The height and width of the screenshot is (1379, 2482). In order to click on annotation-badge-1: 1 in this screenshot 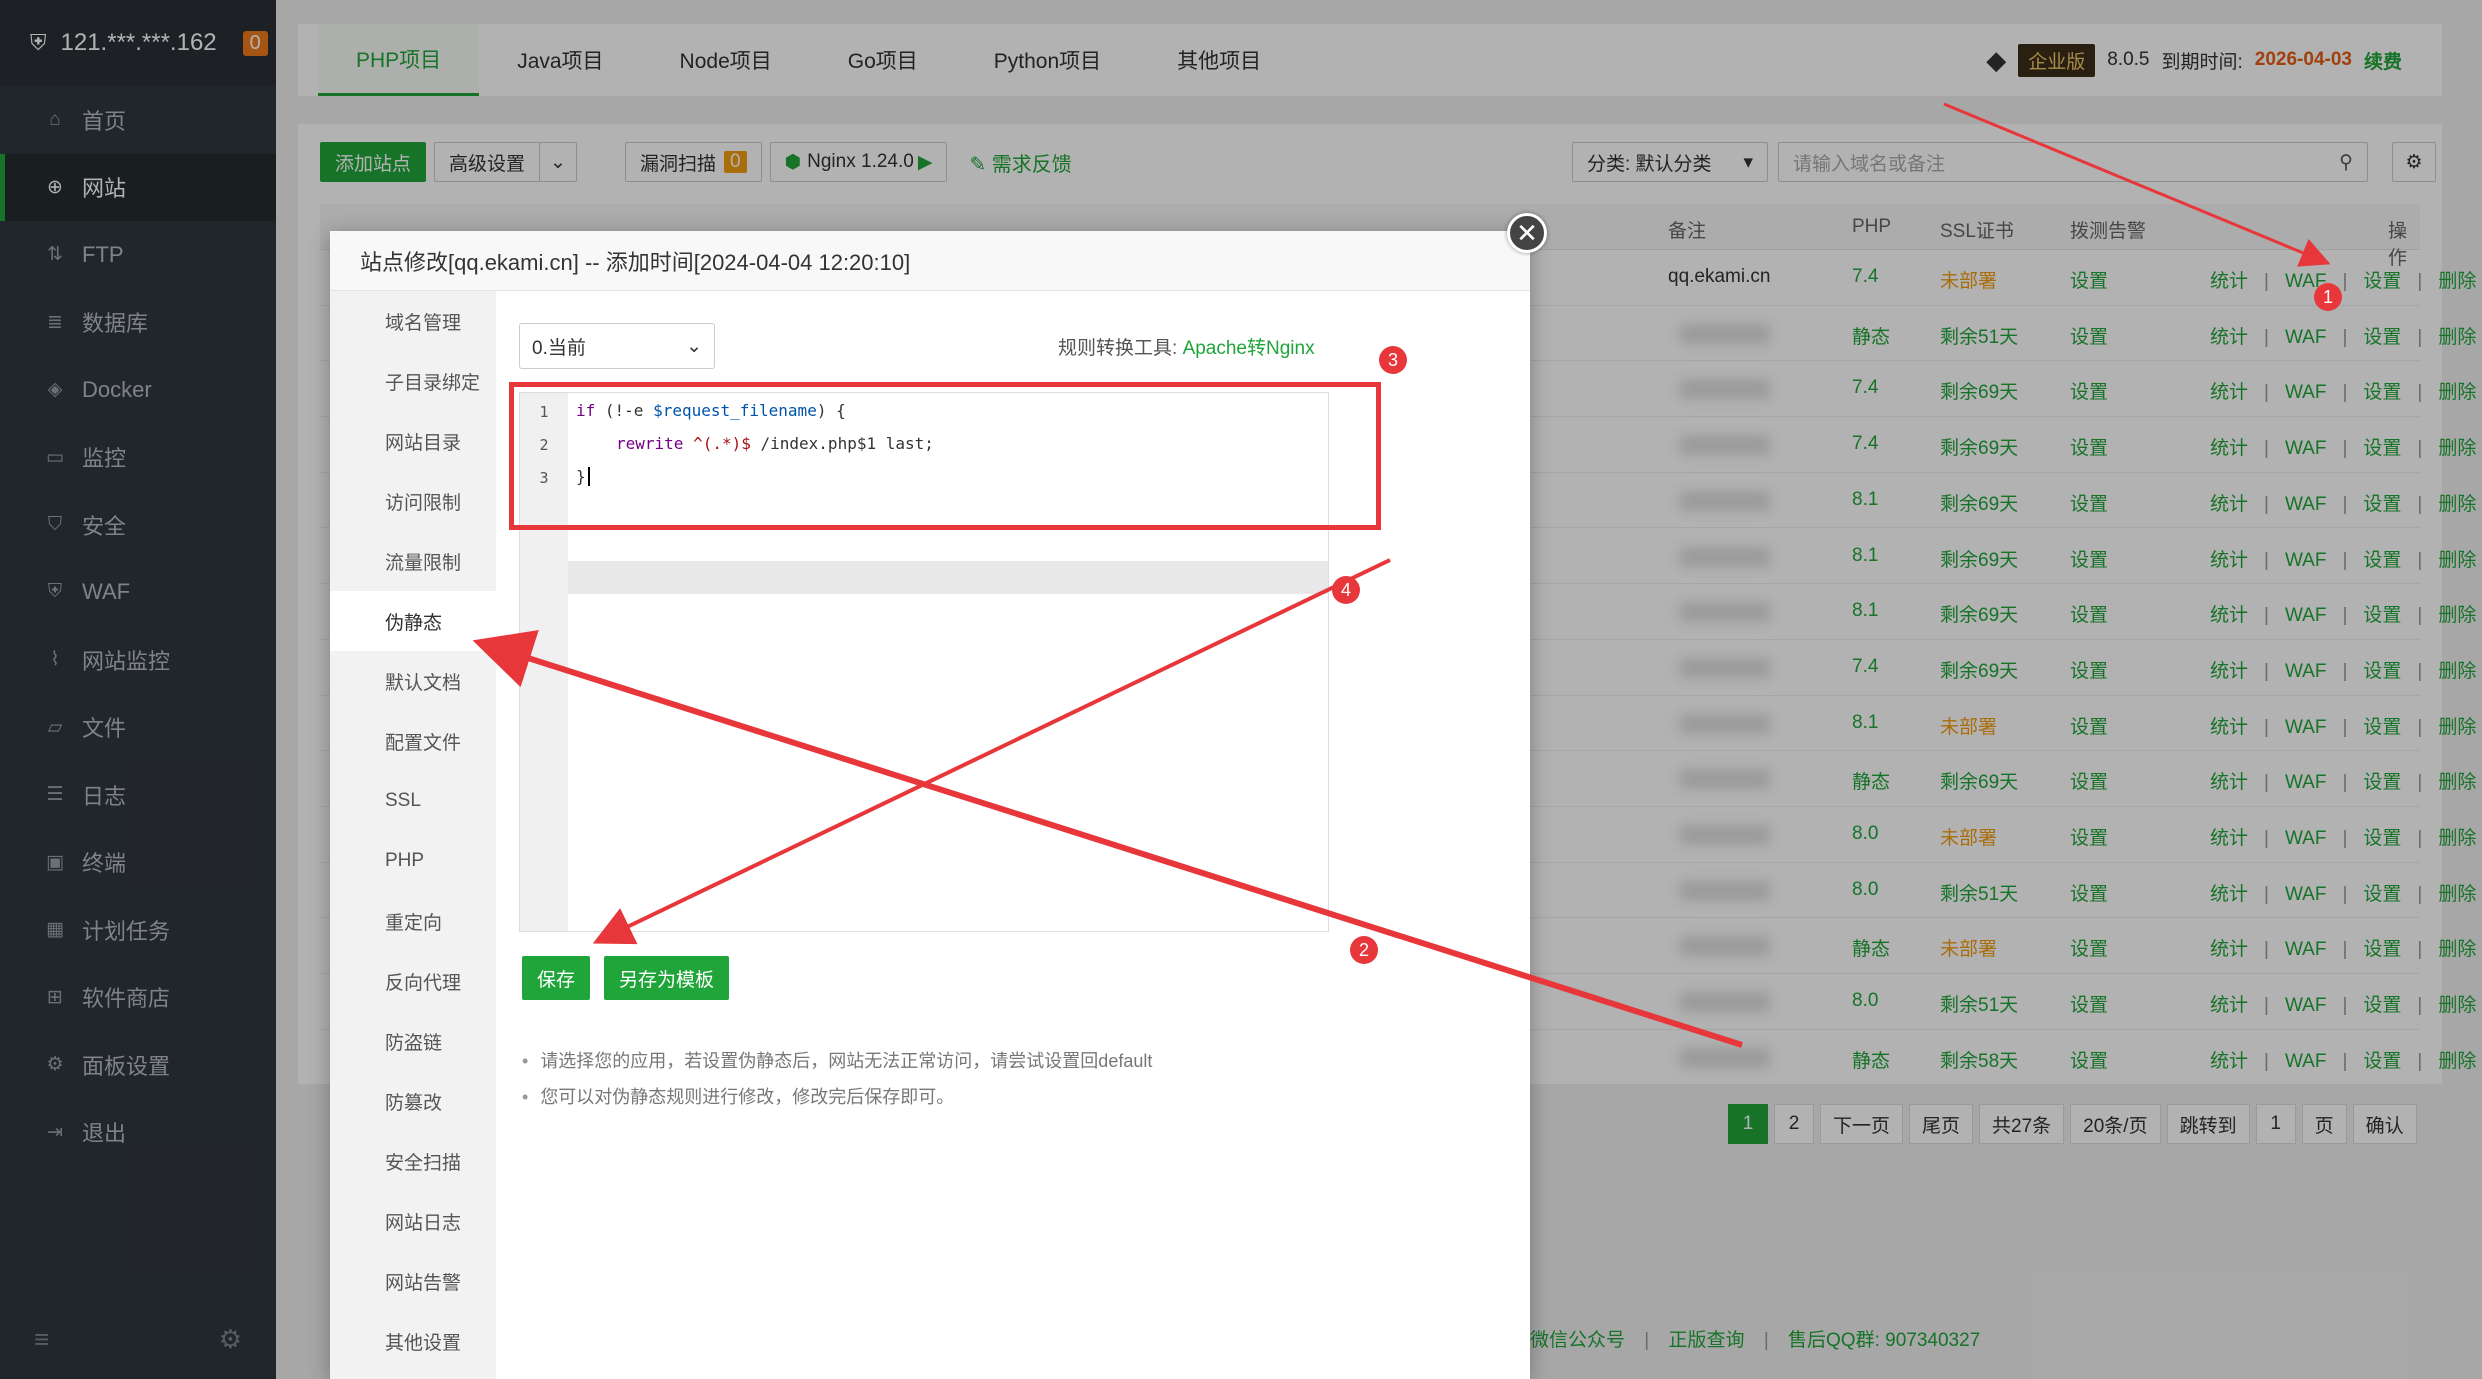, I will do `click(2328, 297)`.